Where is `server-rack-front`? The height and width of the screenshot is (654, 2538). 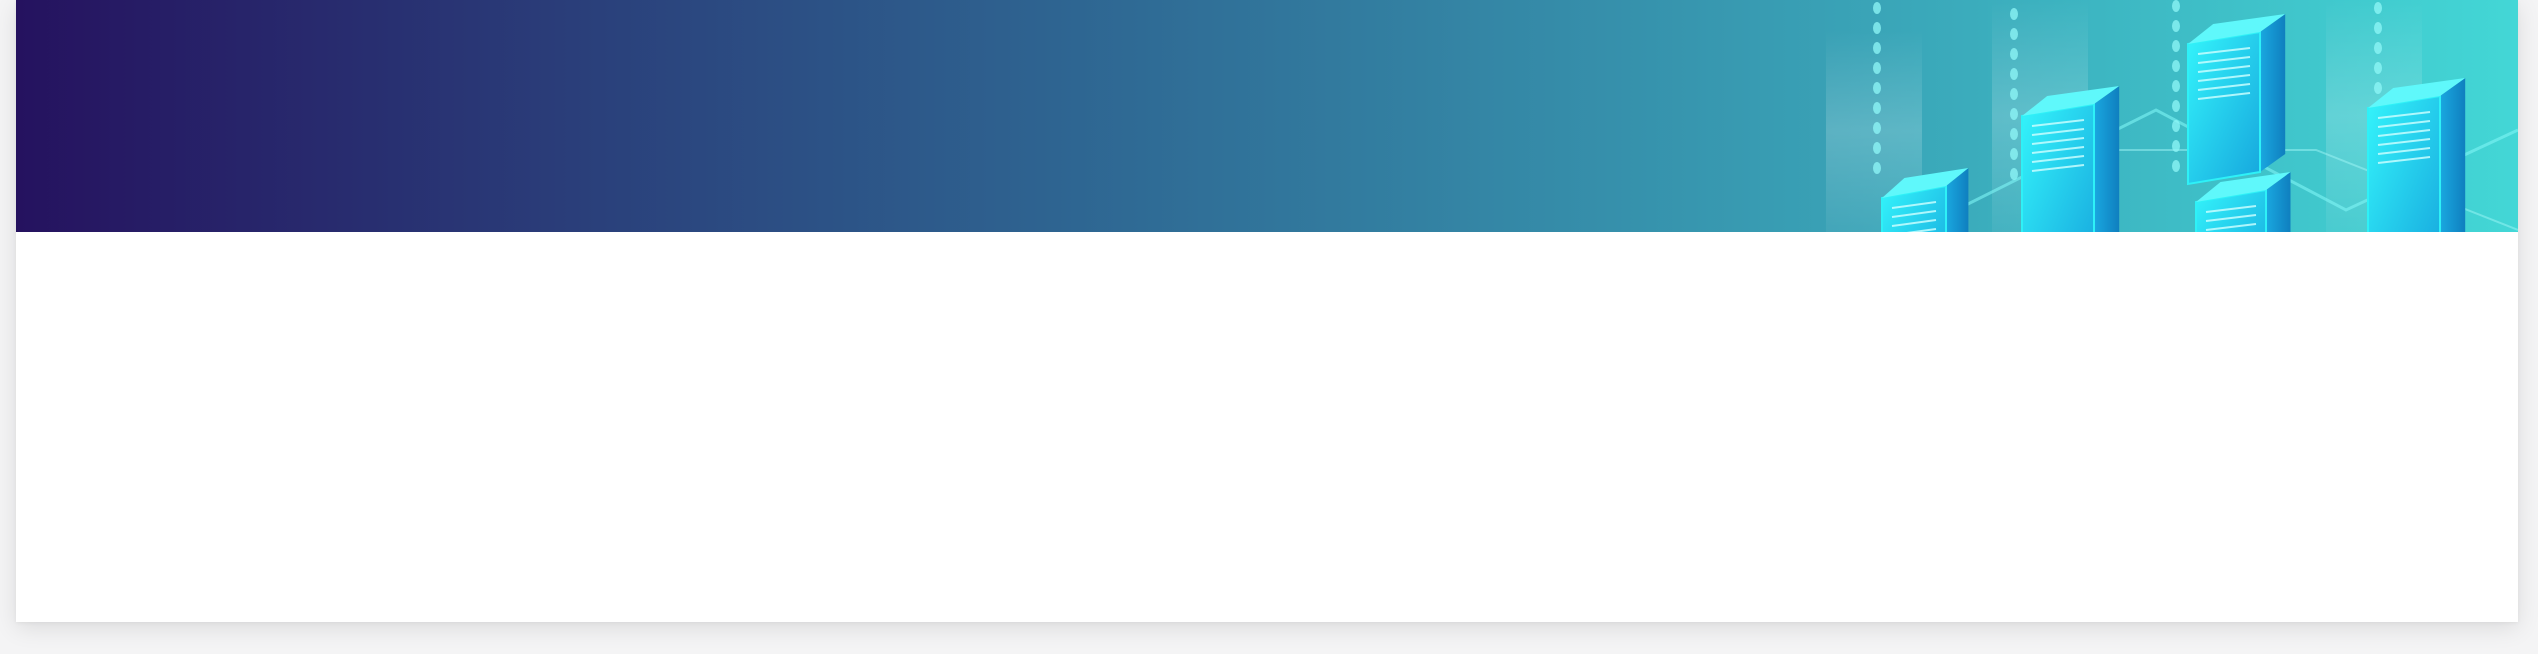
server-rack-front is located at coordinates (2404, 163).